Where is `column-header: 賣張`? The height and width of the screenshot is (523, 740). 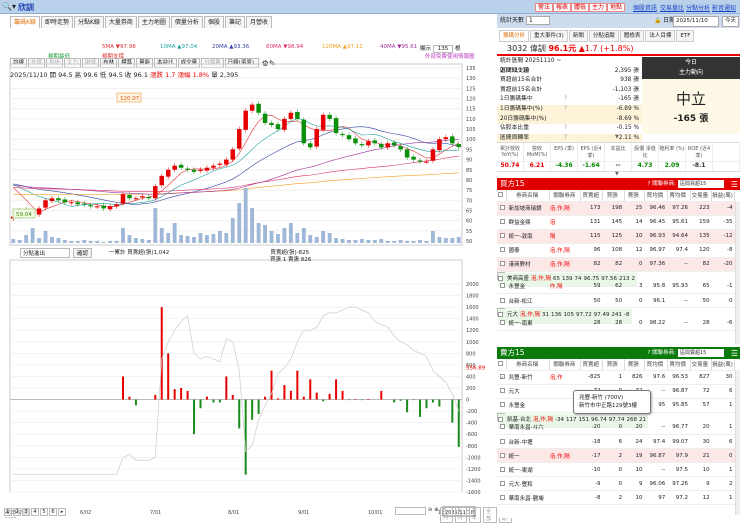 column-header: 賣張 is located at coordinates (634, 196).